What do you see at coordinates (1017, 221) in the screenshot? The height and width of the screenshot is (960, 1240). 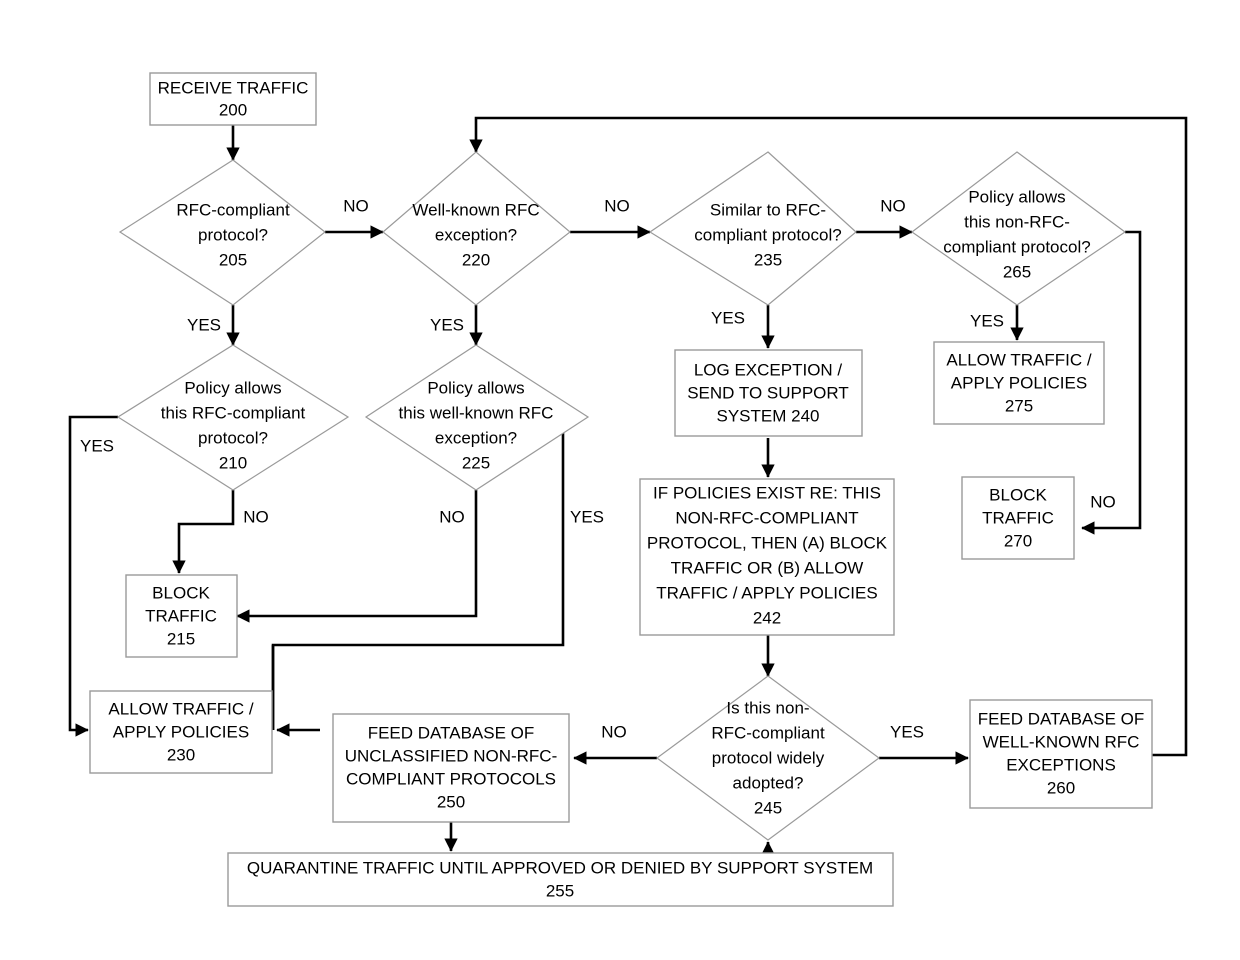 I see `node-265-line2: this non-RFC-` at bounding box center [1017, 221].